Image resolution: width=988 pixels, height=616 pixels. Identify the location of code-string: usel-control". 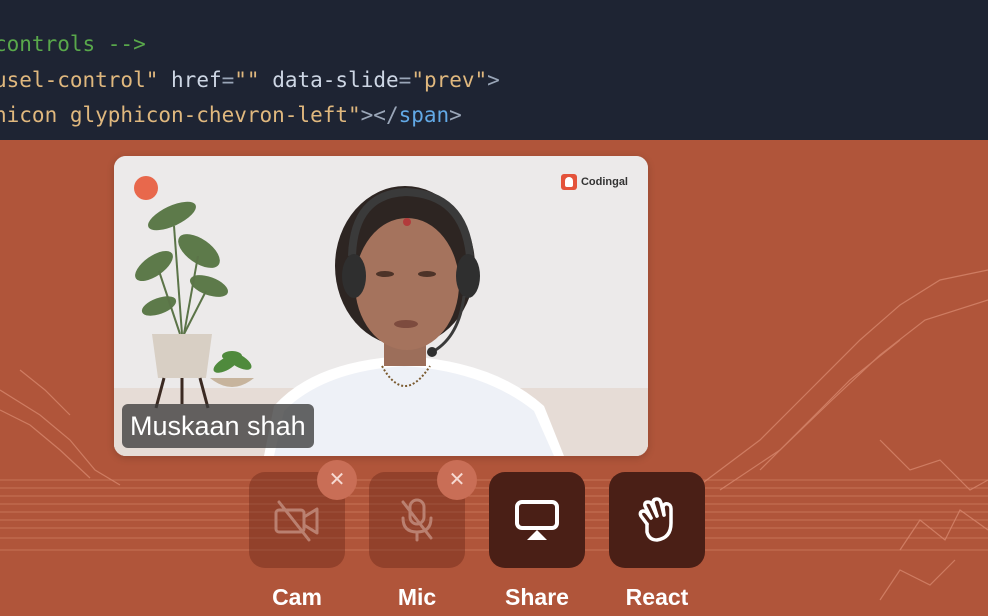
(79, 80).